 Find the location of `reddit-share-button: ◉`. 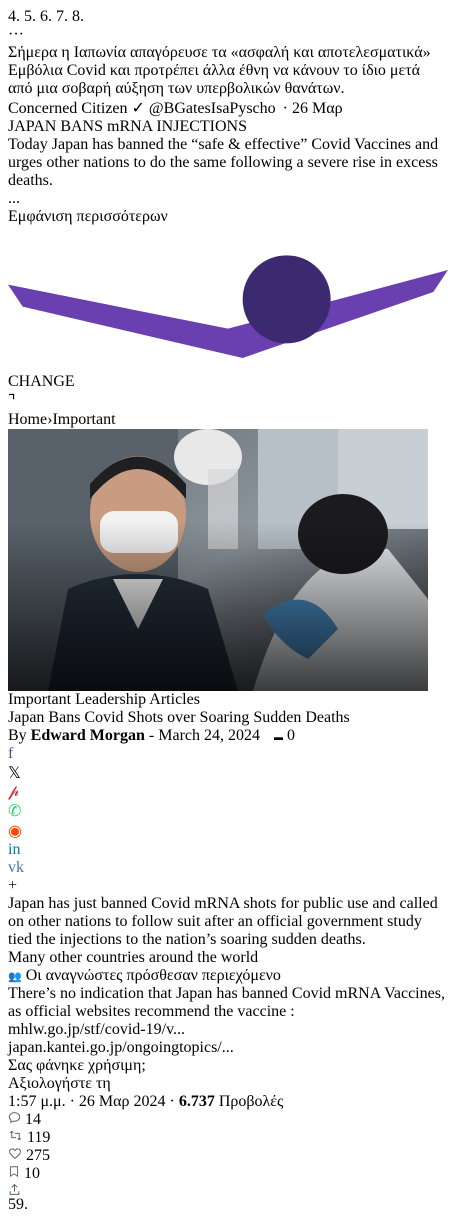

reddit-share-button: ◉ is located at coordinates (228, 831).